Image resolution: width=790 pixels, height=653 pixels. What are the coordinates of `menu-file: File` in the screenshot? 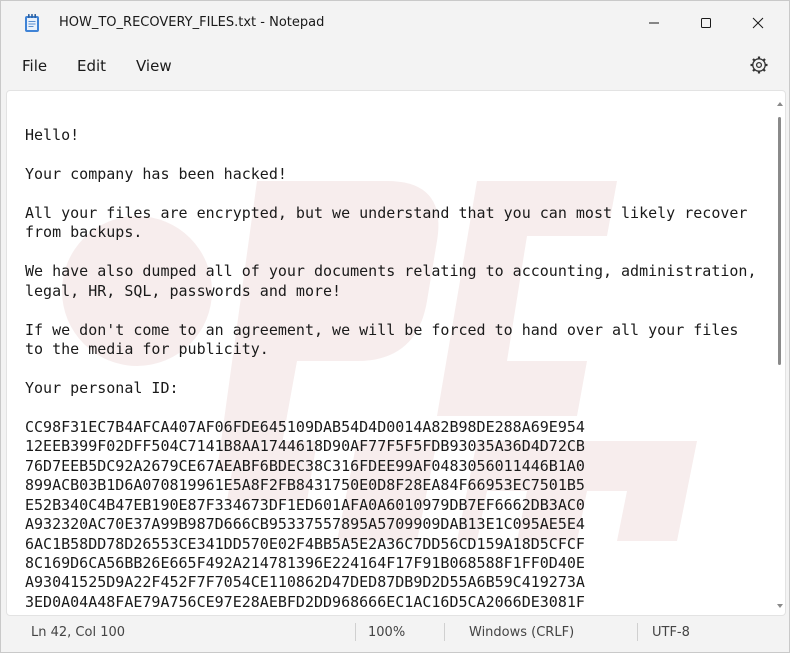 It's located at (34, 66).